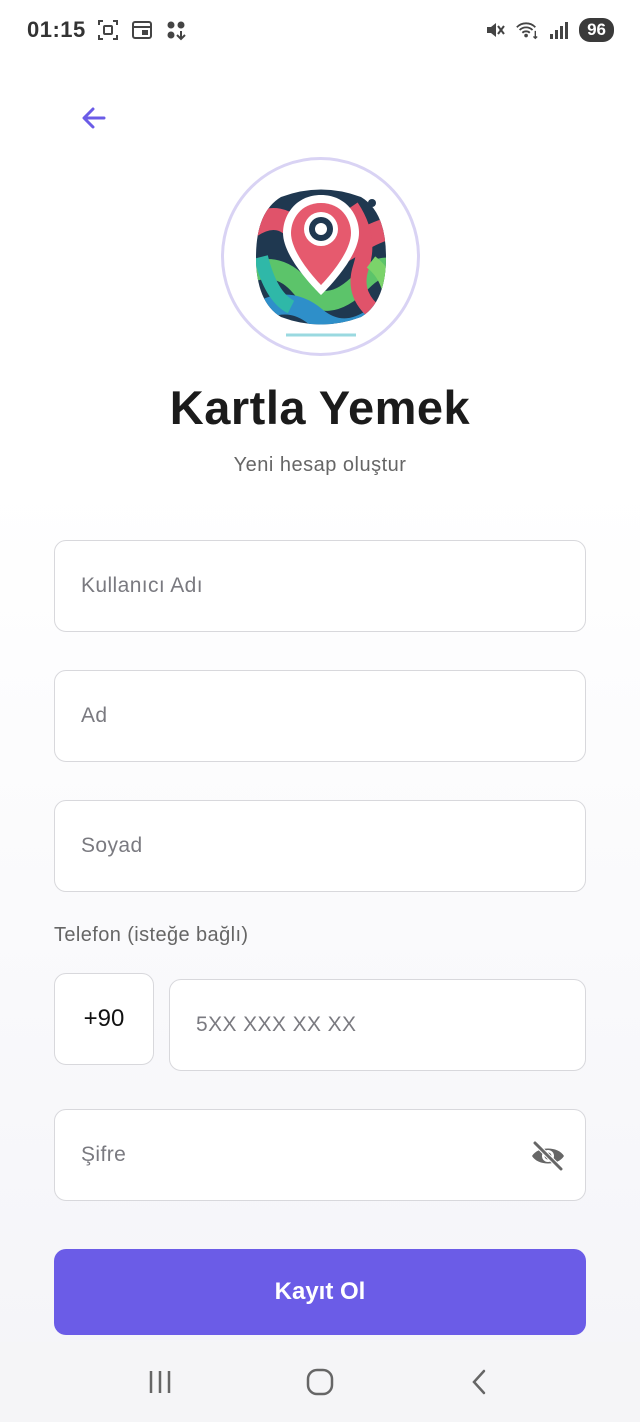 The width and height of the screenshot is (640, 1422). What do you see at coordinates (142, 30) in the screenshot?
I see `calendar-icon` at bounding box center [142, 30].